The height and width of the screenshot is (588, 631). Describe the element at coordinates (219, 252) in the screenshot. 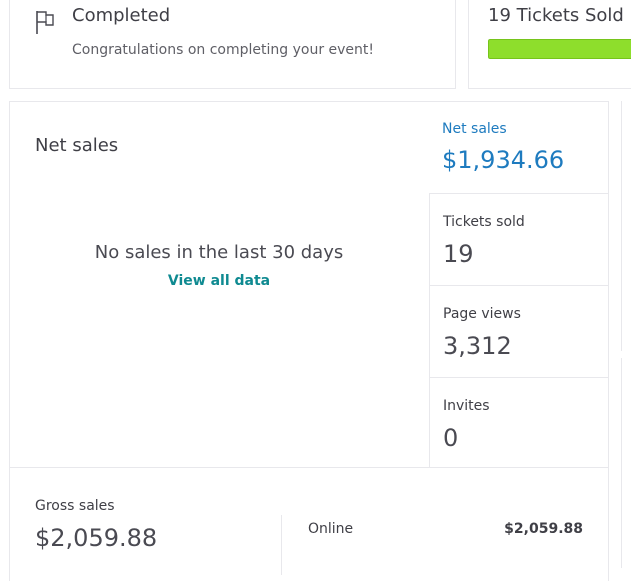

I see `no-sales-message: No sales in the last 30 days` at that location.